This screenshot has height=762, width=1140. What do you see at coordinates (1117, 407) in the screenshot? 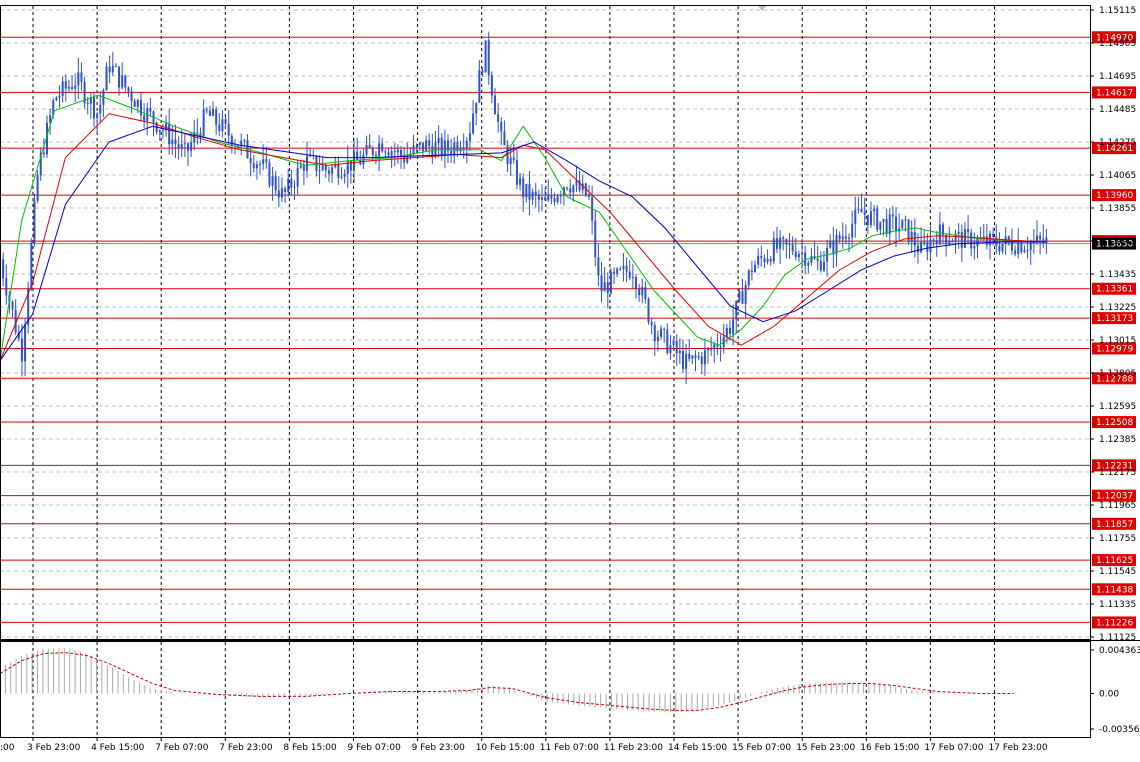
I see `price-tick-label: 1.12595` at bounding box center [1117, 407].